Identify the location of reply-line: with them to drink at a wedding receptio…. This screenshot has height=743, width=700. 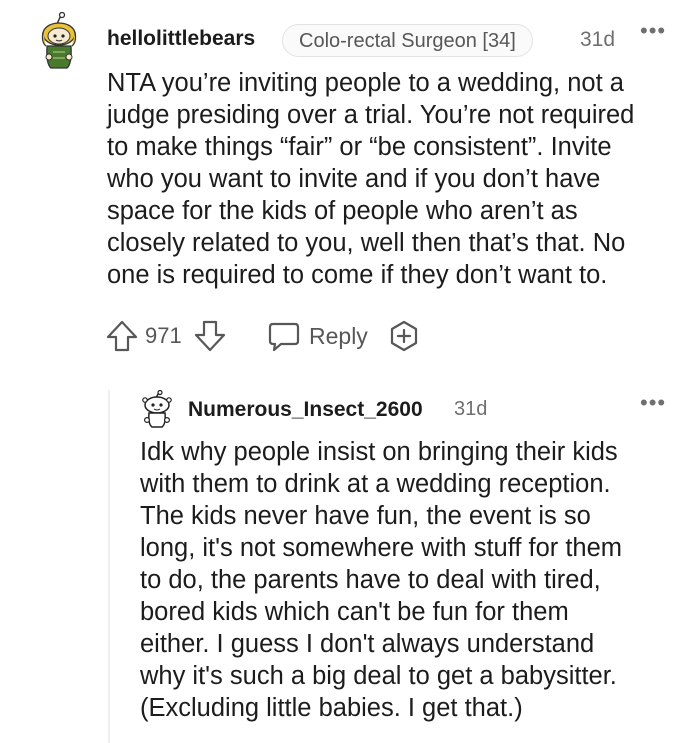
(375, 484).